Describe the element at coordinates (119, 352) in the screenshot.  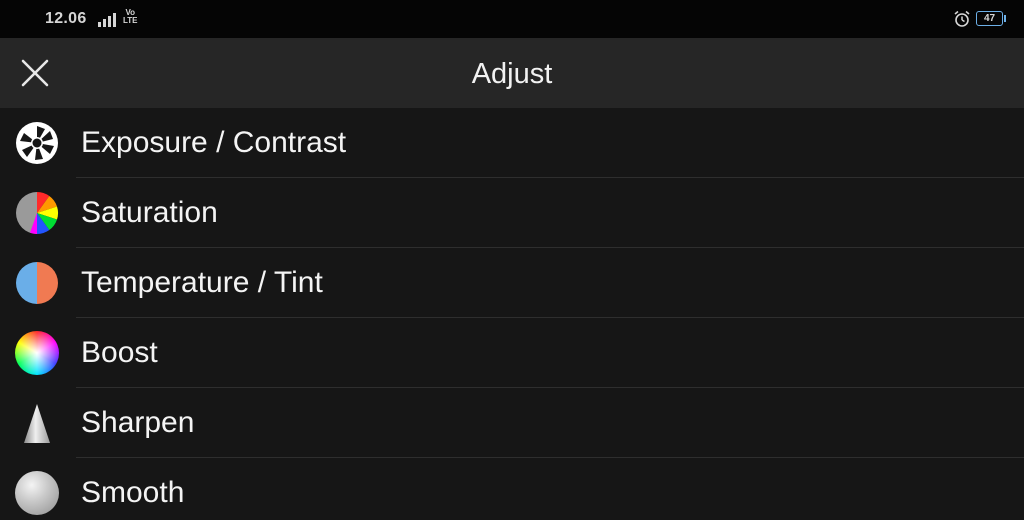
I see `menu-item-label: Boost` at that location.